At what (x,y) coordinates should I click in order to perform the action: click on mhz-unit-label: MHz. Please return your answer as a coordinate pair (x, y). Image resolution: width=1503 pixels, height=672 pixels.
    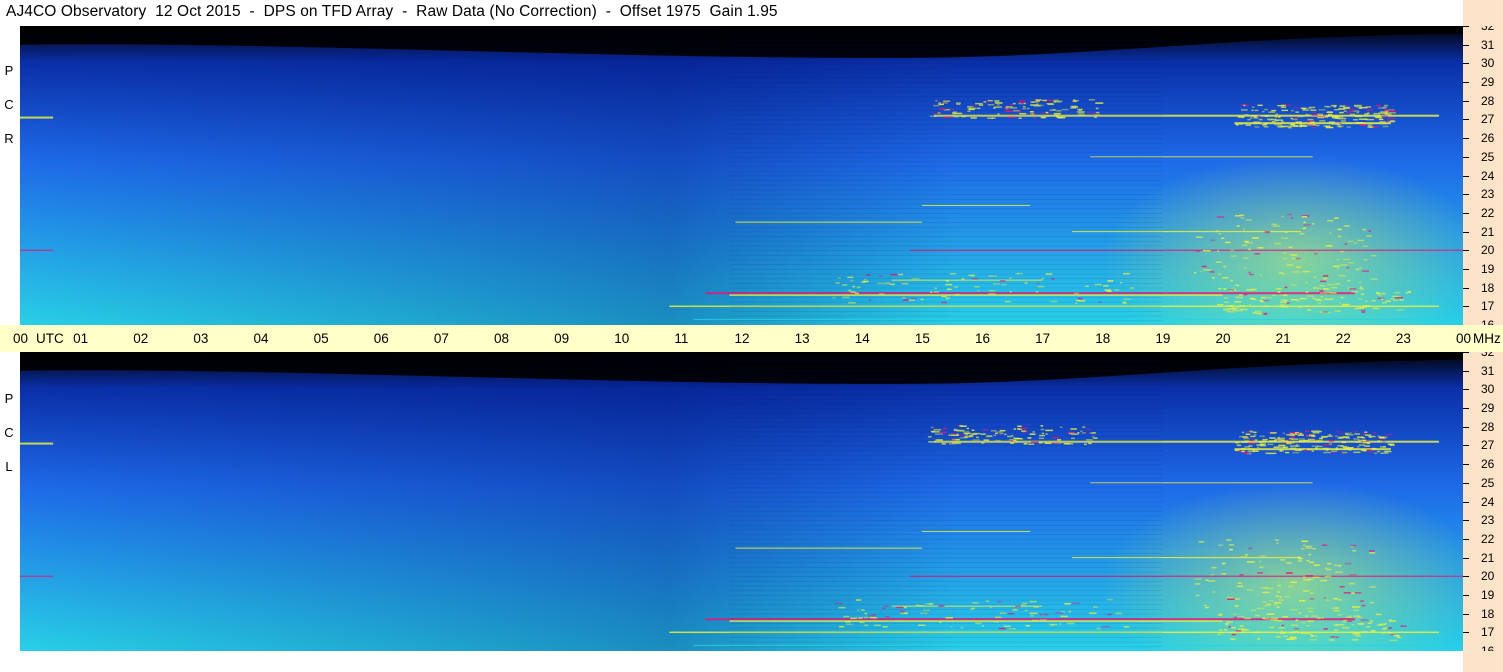
    Looking at the image, I should click on (1487, 338).